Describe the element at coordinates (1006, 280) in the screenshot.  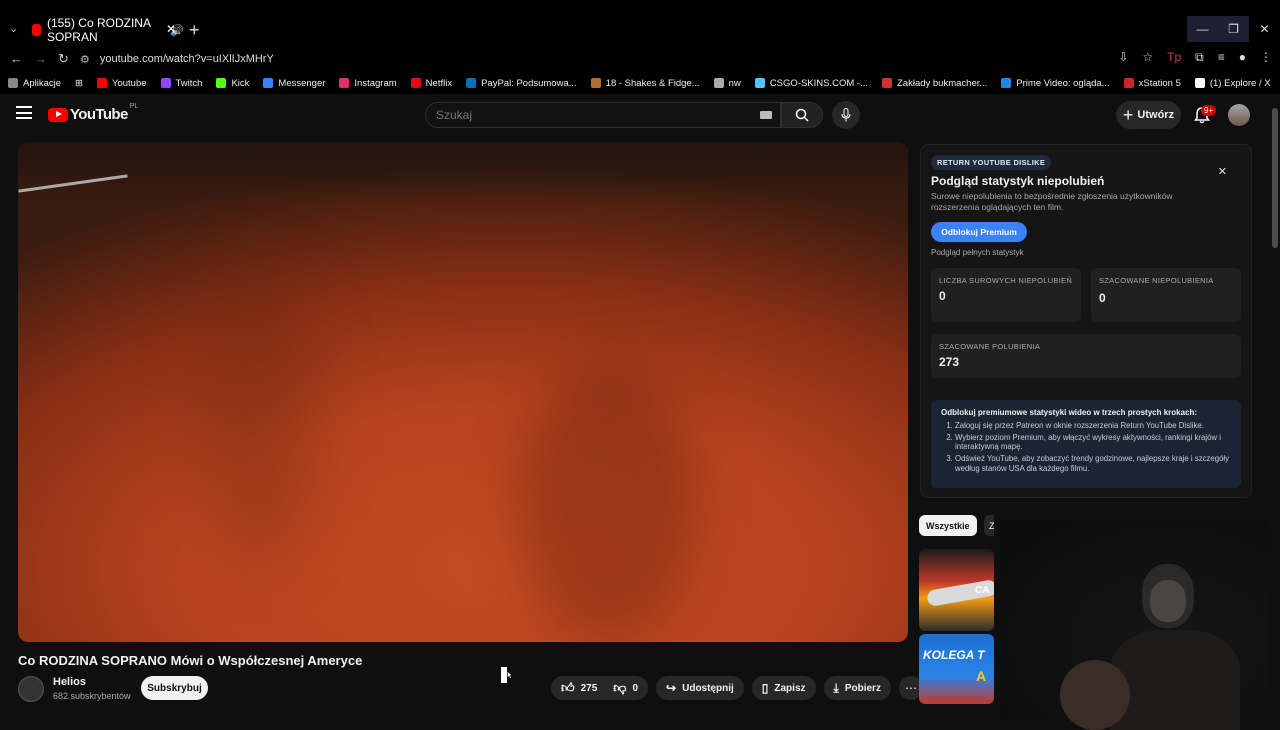
I see `stat-label: LICZBA SUROWYCH NIEPOLUBIEŃ` at that location.